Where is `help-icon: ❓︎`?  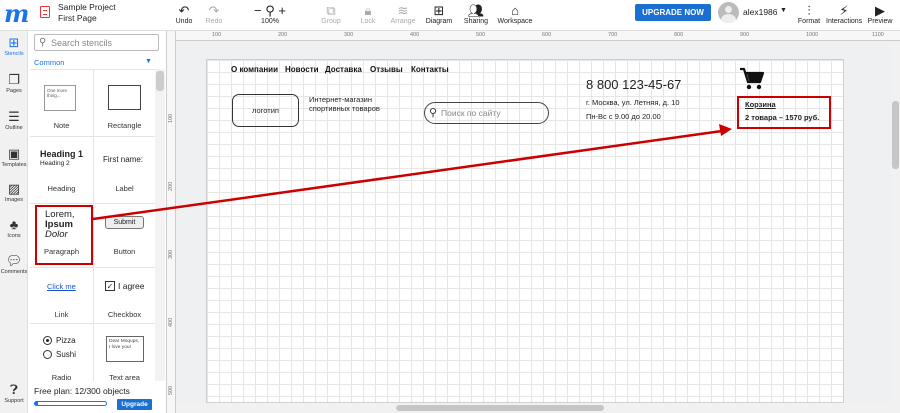
help-icon: ❓︎ is located at coordinates (14, 389).